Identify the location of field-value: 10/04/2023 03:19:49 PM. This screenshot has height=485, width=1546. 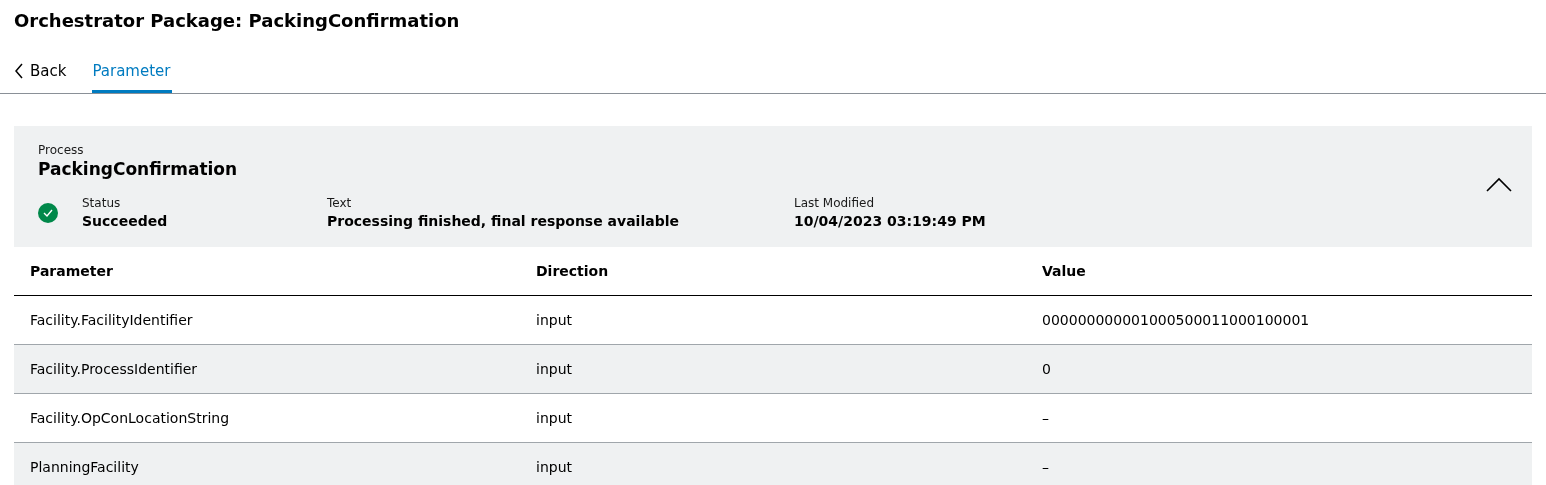
(890, 221).